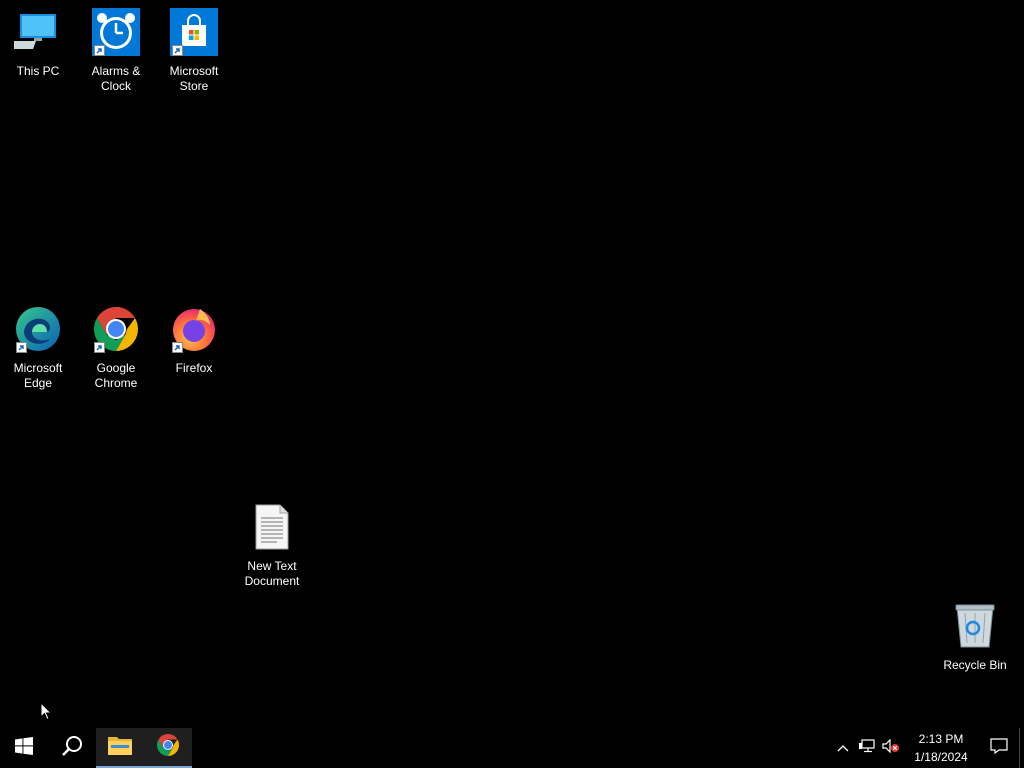 The width and height of the screenshot is (1024, 768). I want to click on windows-start-icon, so click(24, 748).